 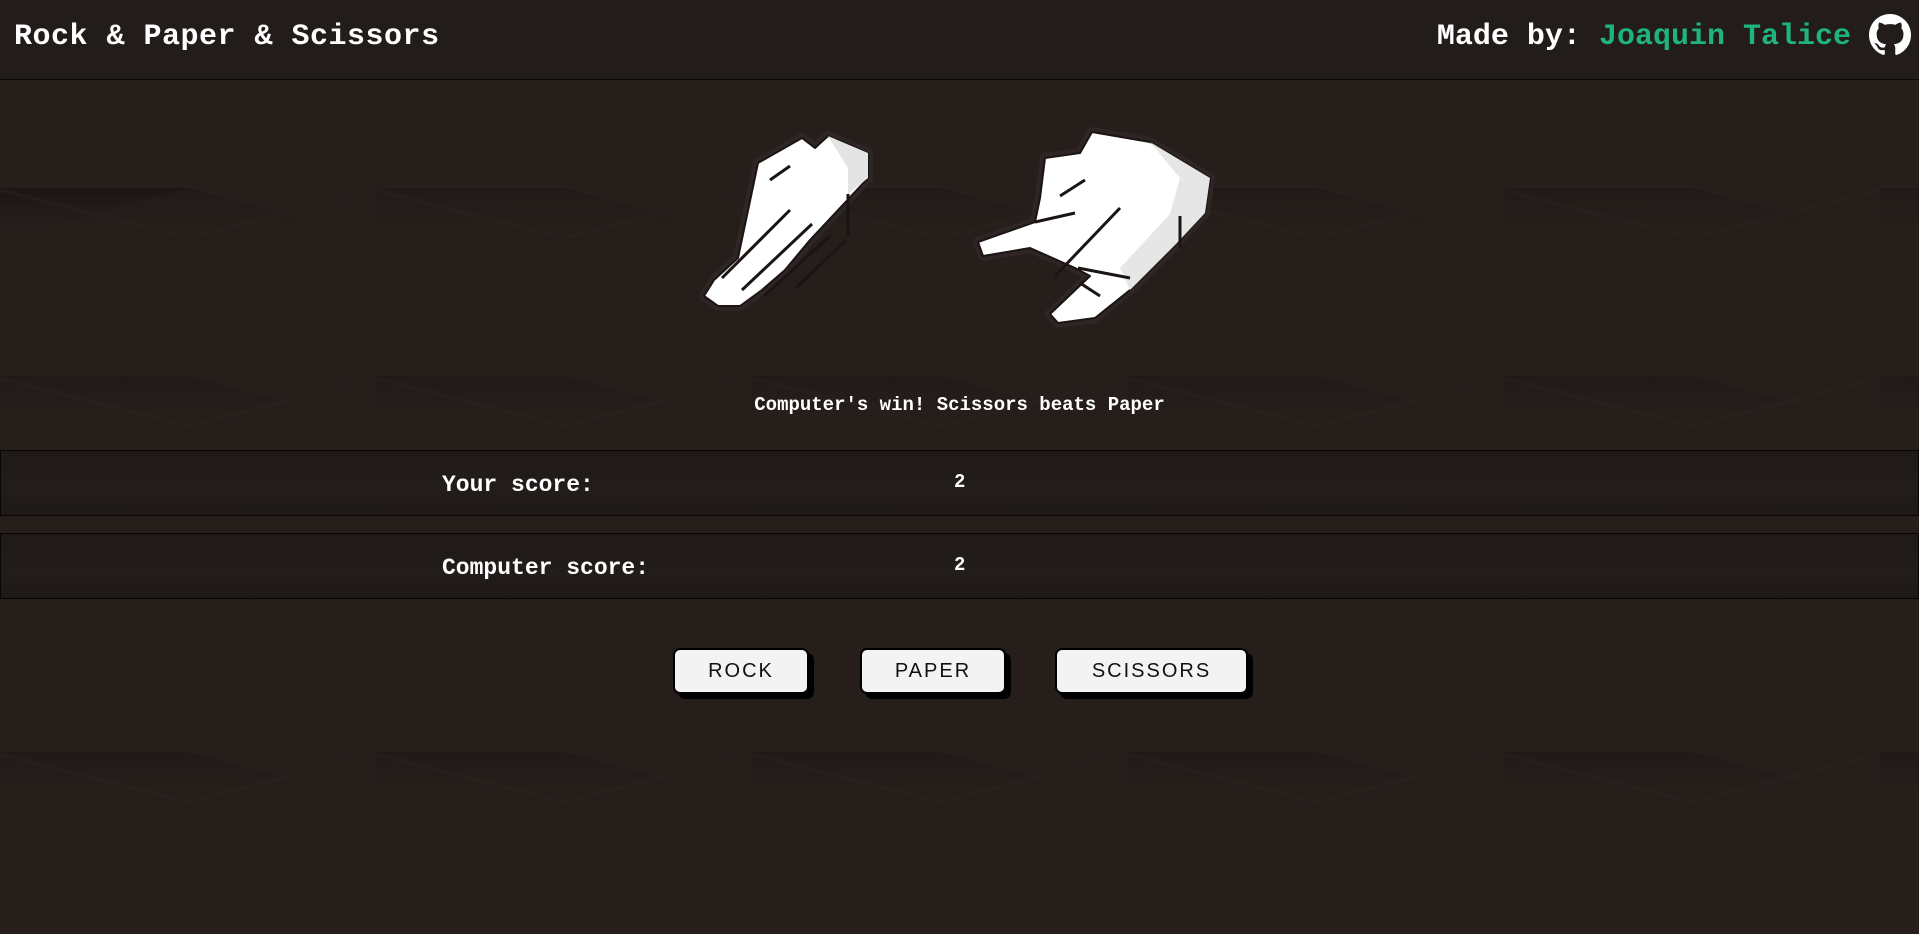 What do you see at coordinates (1094, 227) in the screenshot?
I see `scissors-hand-icon` at bounding box center [1094, 227].